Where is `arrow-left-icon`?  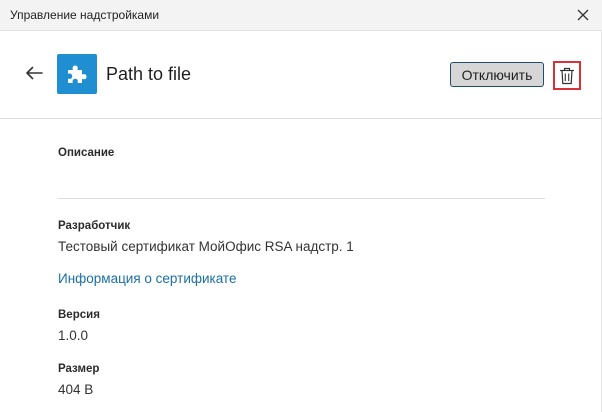 arrow-left-icon is located at coordinates (34, 73).